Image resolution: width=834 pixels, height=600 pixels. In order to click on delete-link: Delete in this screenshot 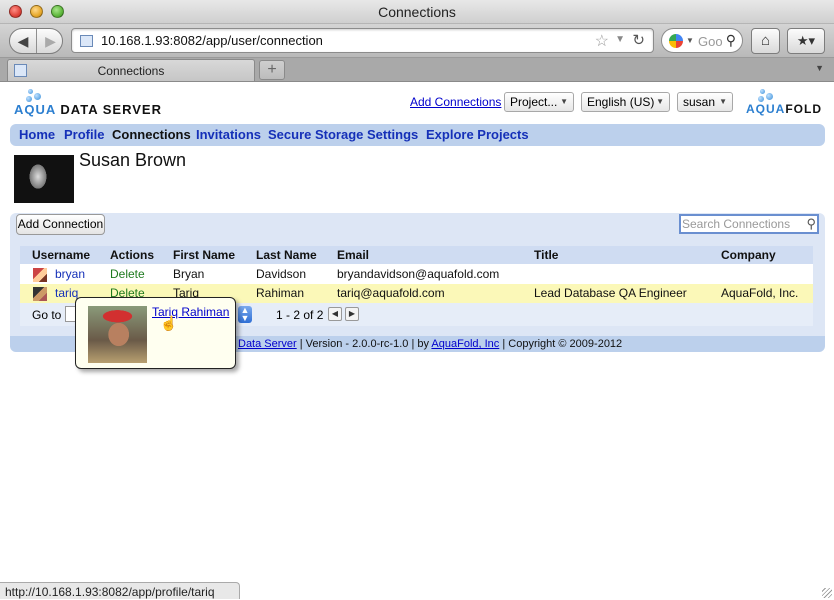, I will do `click(127, 274)`.